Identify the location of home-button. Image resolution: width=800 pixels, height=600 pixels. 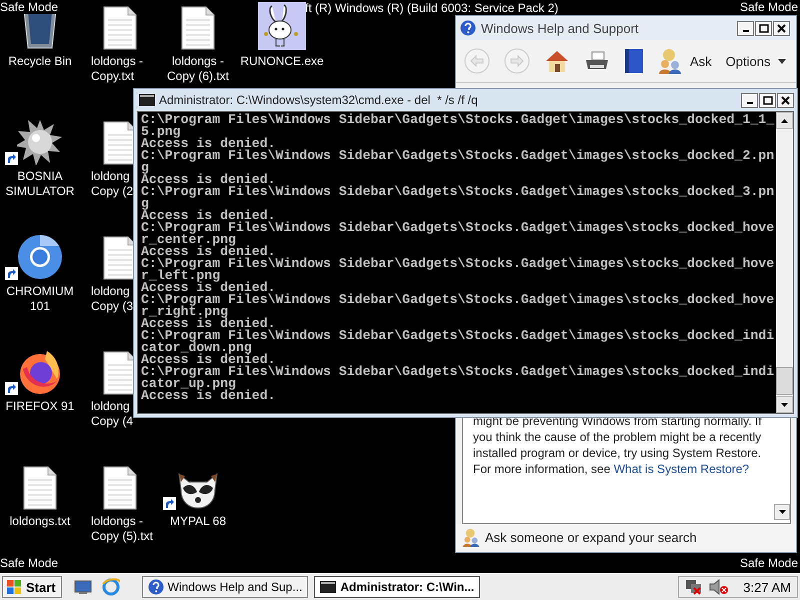
(557, 61).